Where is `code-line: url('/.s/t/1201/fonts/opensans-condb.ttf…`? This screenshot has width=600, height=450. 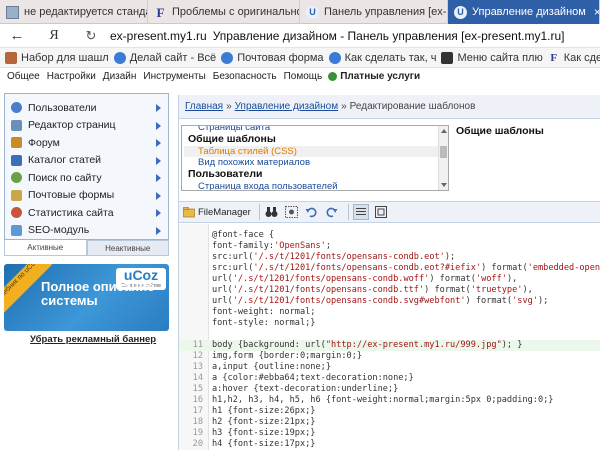
code-line: url('/.s/t/1201/fonts/opensans-condb.ttf… is located at coordinates (389, 290).